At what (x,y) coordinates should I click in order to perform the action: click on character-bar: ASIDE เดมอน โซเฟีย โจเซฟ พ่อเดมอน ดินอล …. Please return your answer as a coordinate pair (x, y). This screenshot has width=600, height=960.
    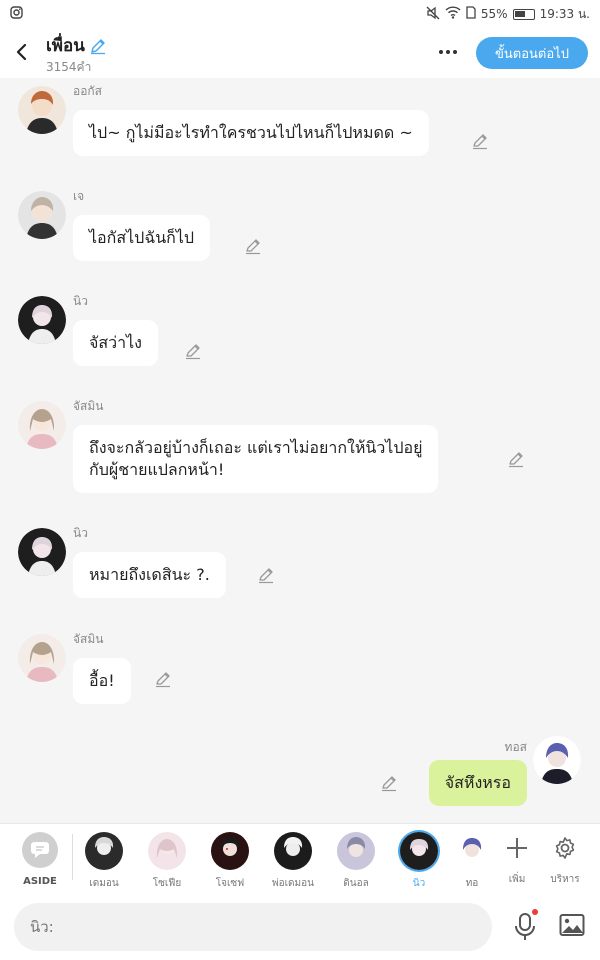
    Looking at the image, I should click on (300, 859).